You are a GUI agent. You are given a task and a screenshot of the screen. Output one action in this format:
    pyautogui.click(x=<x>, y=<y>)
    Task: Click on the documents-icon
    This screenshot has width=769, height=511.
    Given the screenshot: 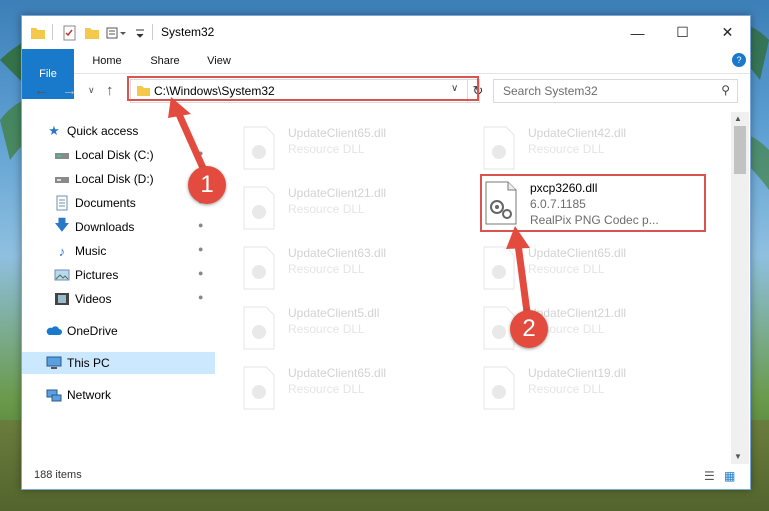 What is the action you would take?
    pyautogui.click(x=62, y=203)
    